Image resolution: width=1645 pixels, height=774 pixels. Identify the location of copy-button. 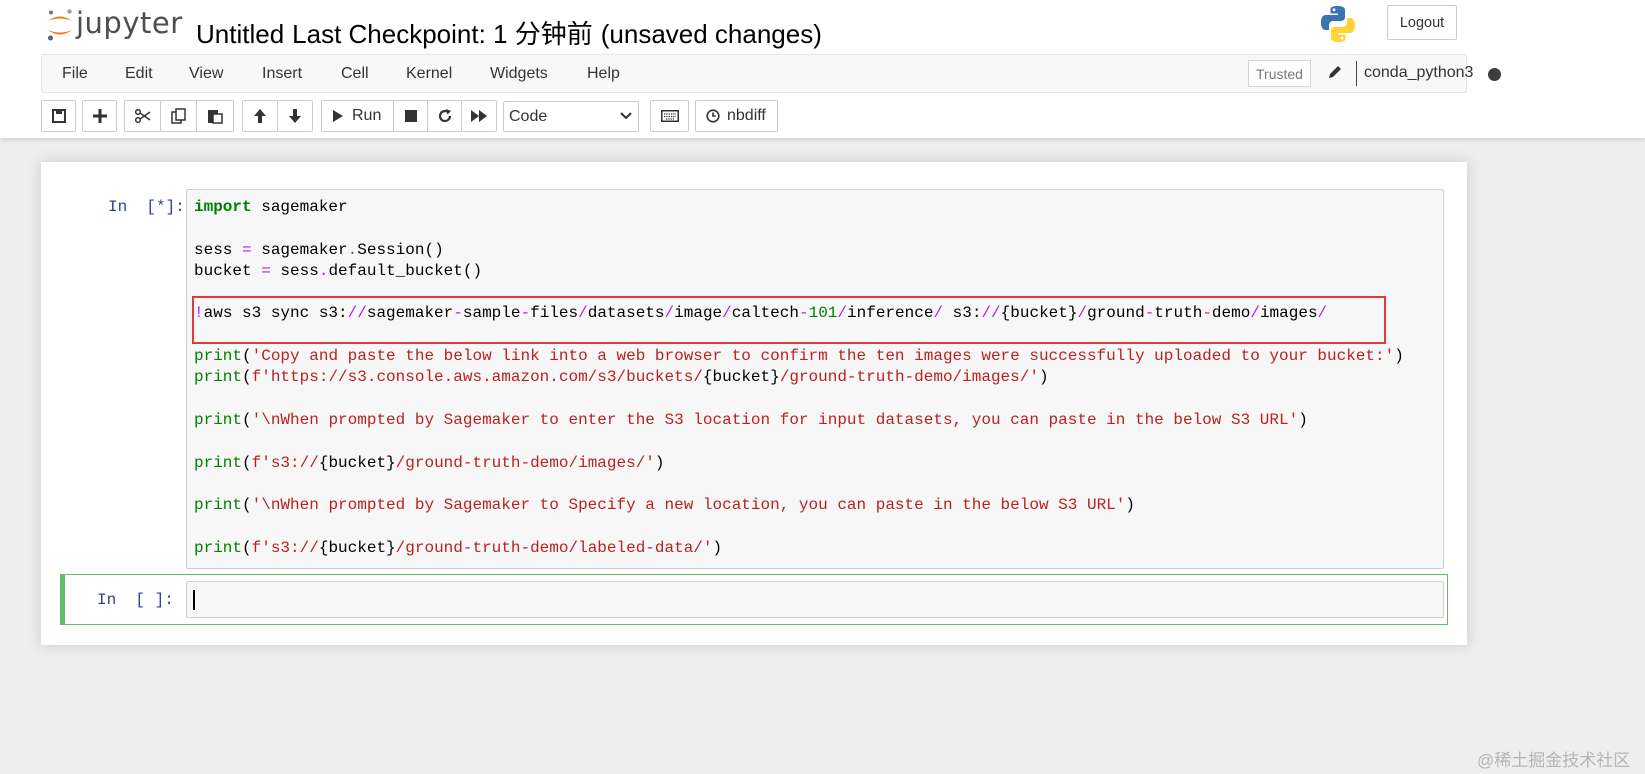
(178, 116).